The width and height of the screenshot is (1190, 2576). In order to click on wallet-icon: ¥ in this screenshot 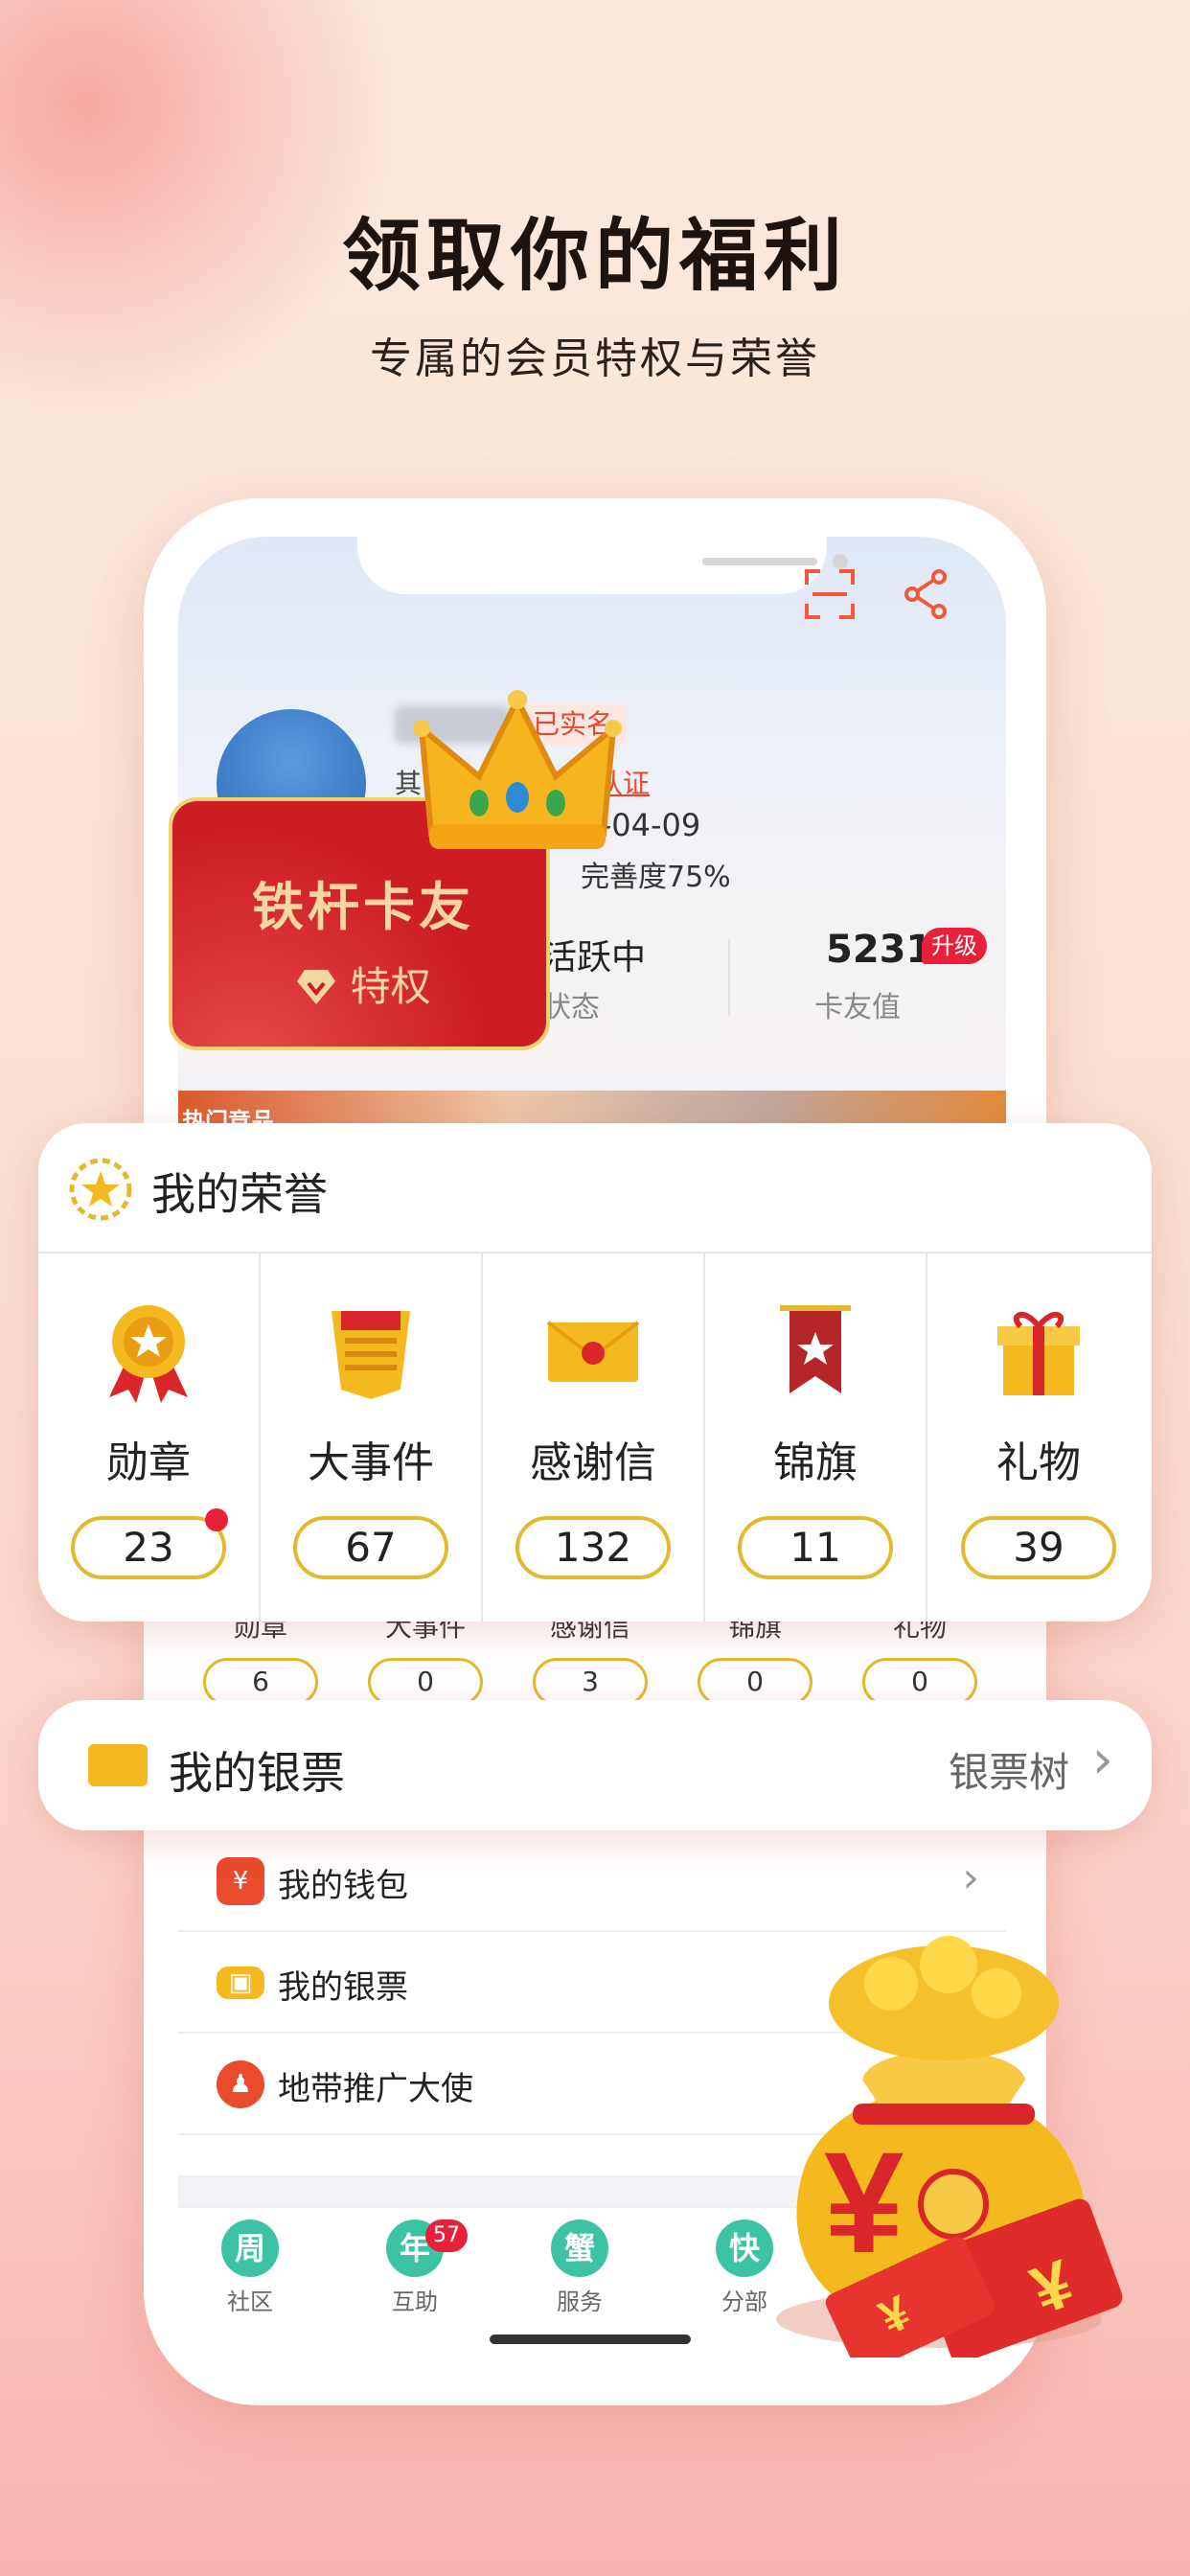, I will do `click(241, 1881)`.